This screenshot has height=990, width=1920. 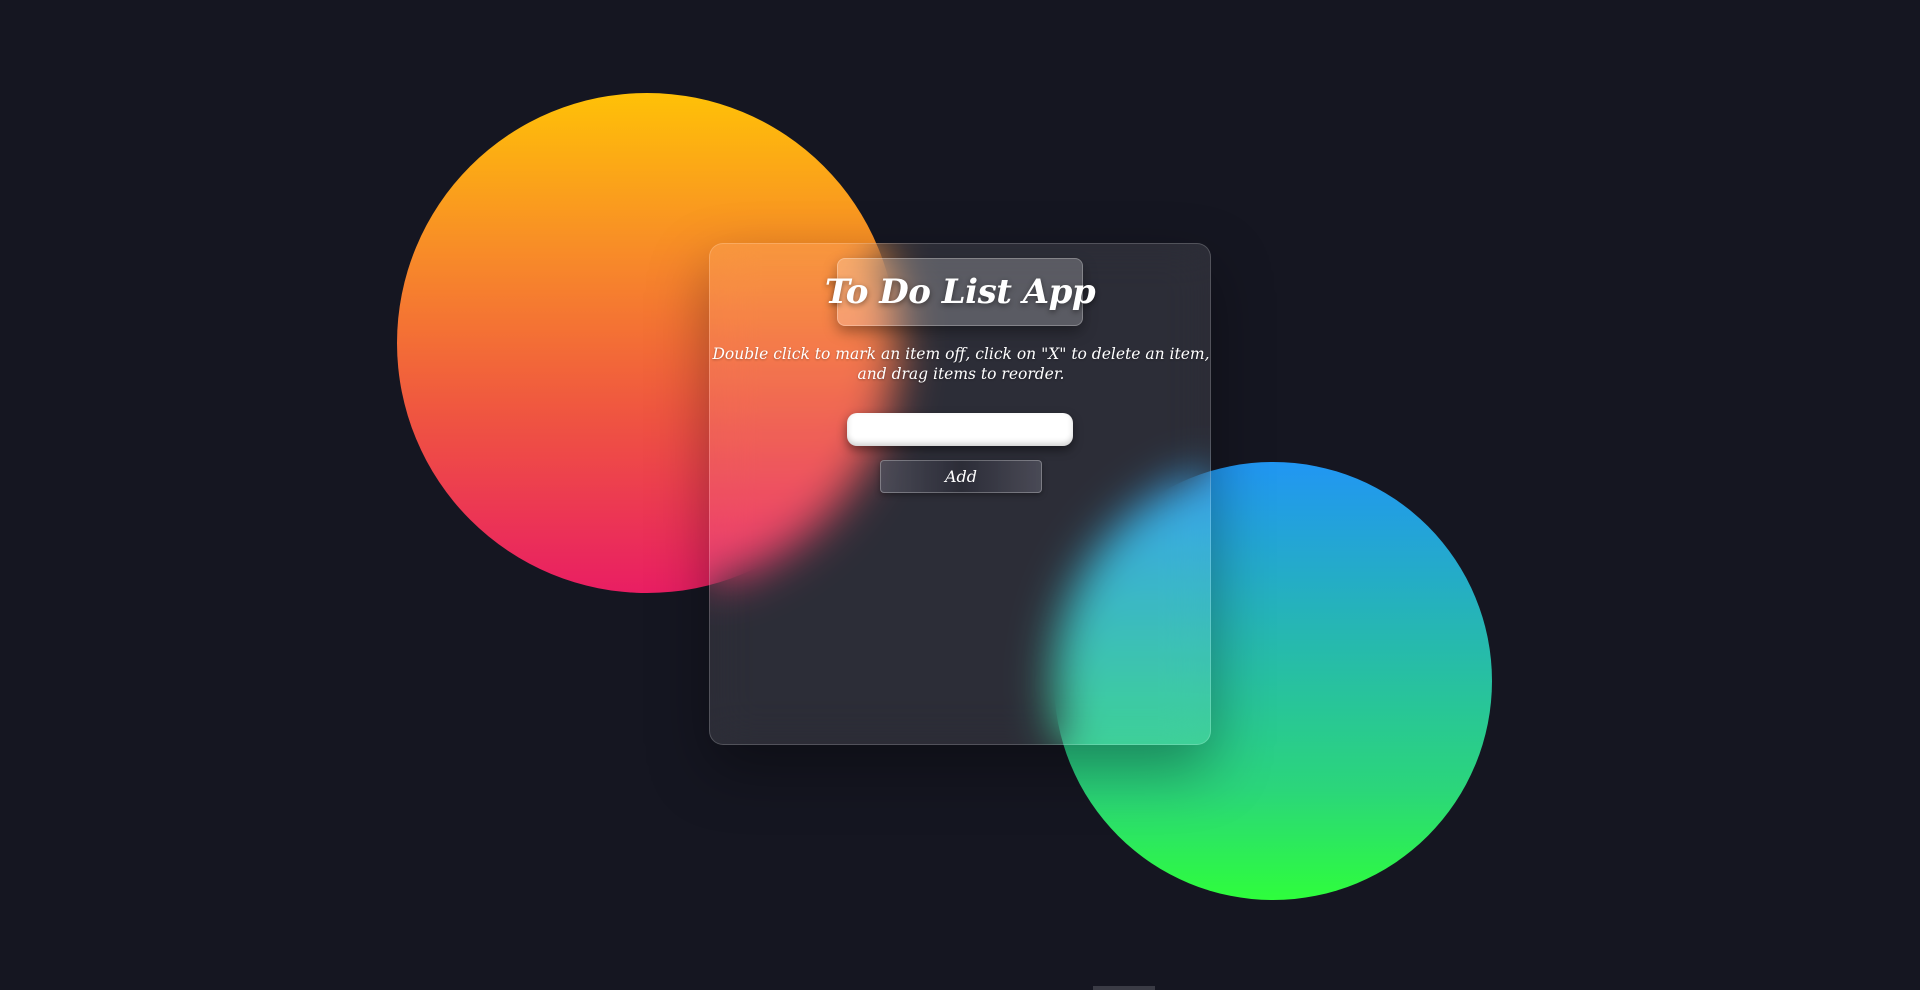 I want to click on bottom-edge-marker, so click(x=1124, y=988).